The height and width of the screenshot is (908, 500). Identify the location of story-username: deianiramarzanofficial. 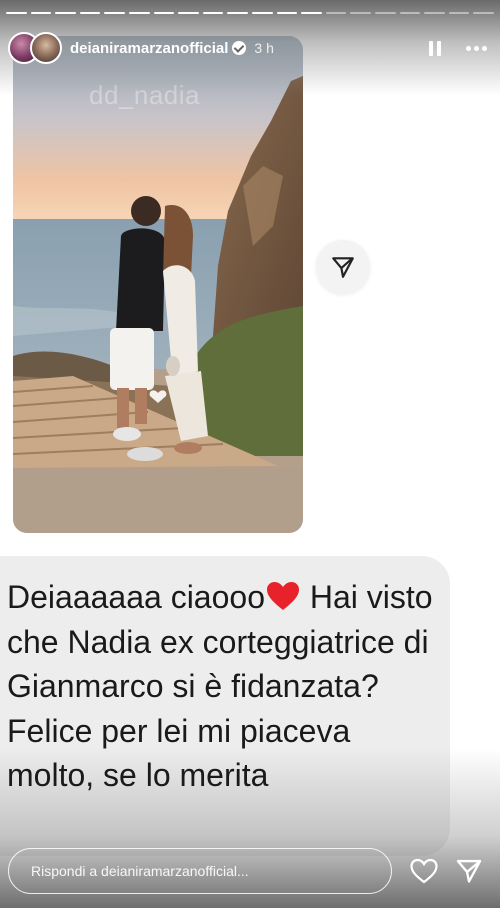
(158, 48).